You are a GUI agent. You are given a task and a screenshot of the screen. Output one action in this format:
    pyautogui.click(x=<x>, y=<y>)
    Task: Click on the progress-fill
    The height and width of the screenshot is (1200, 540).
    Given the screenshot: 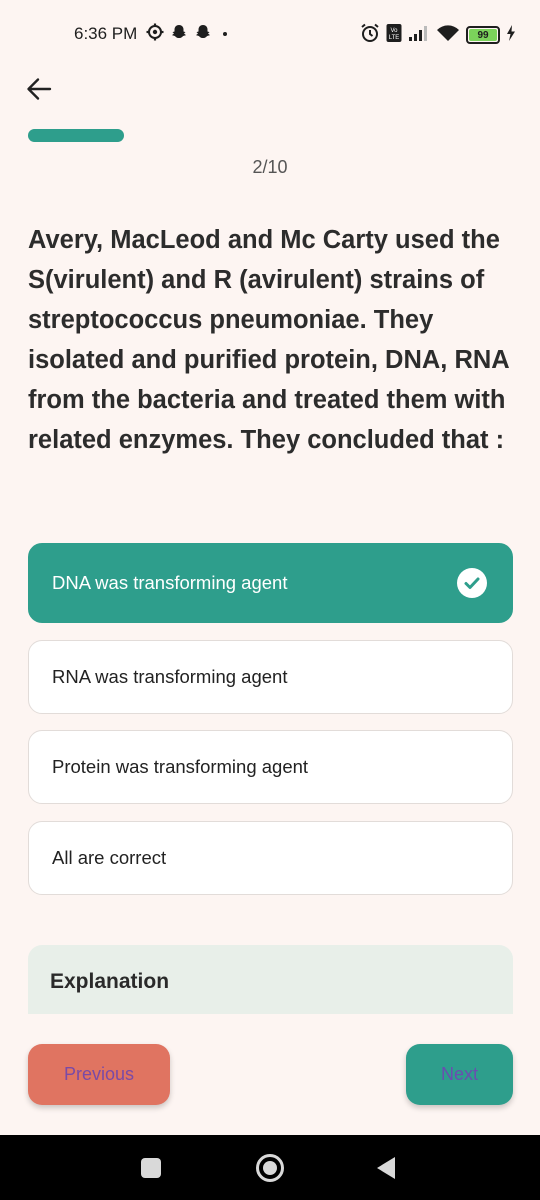 What is the action you would take?
    pyautogui.click(x=76, y=135)
    